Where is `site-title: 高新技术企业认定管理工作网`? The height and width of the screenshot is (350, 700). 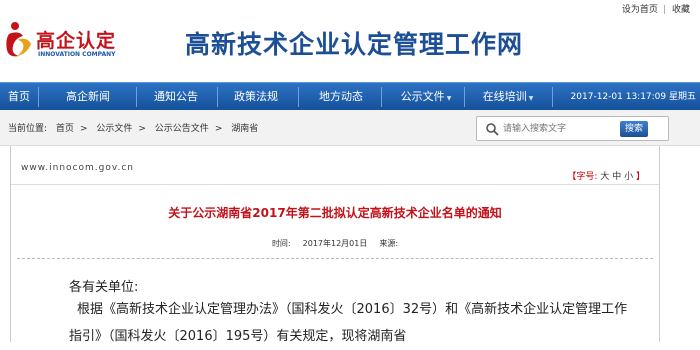
site-title: 高新技术企业认定管理工作网 is located at coordinates (354, 44).